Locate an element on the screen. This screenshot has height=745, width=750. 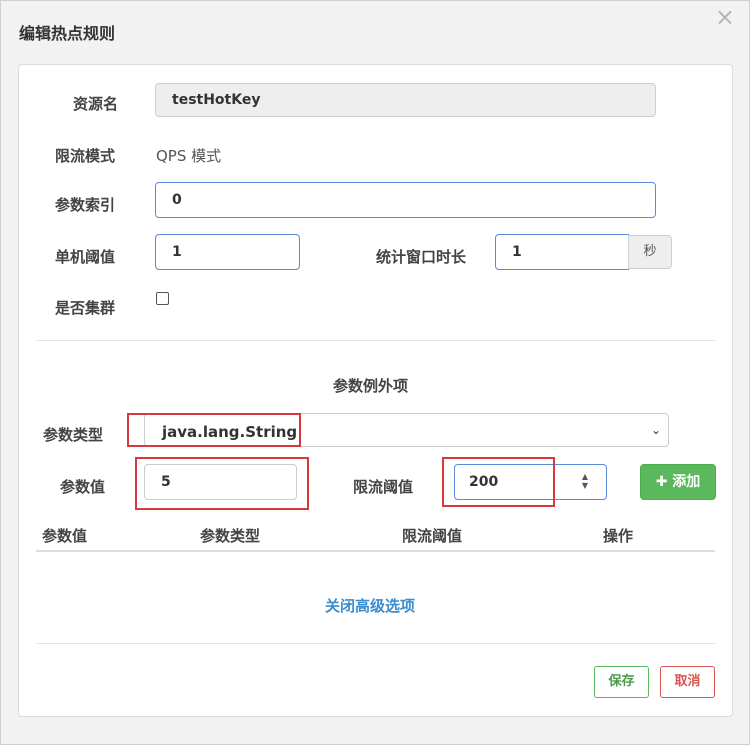
cancel-button: 取消 is located at coordinates (687, 682).